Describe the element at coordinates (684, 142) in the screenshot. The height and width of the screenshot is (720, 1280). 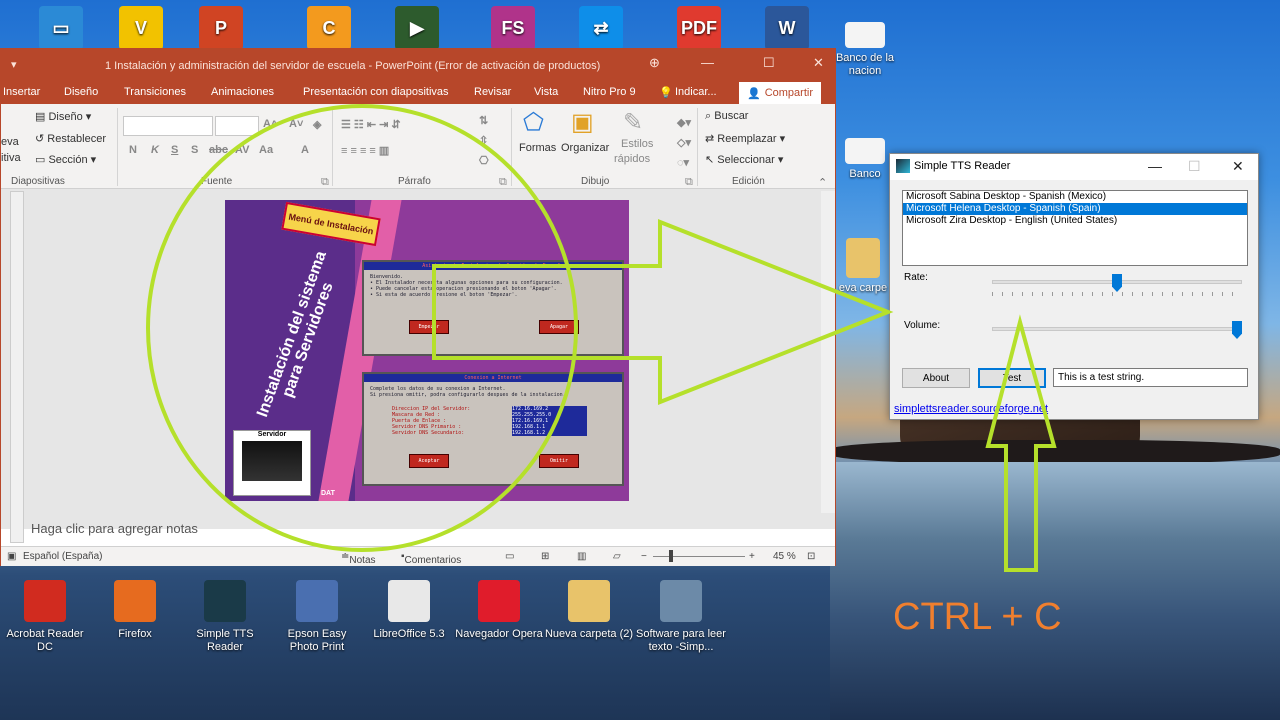
I see `outline-icon: ◇▾` at that location.